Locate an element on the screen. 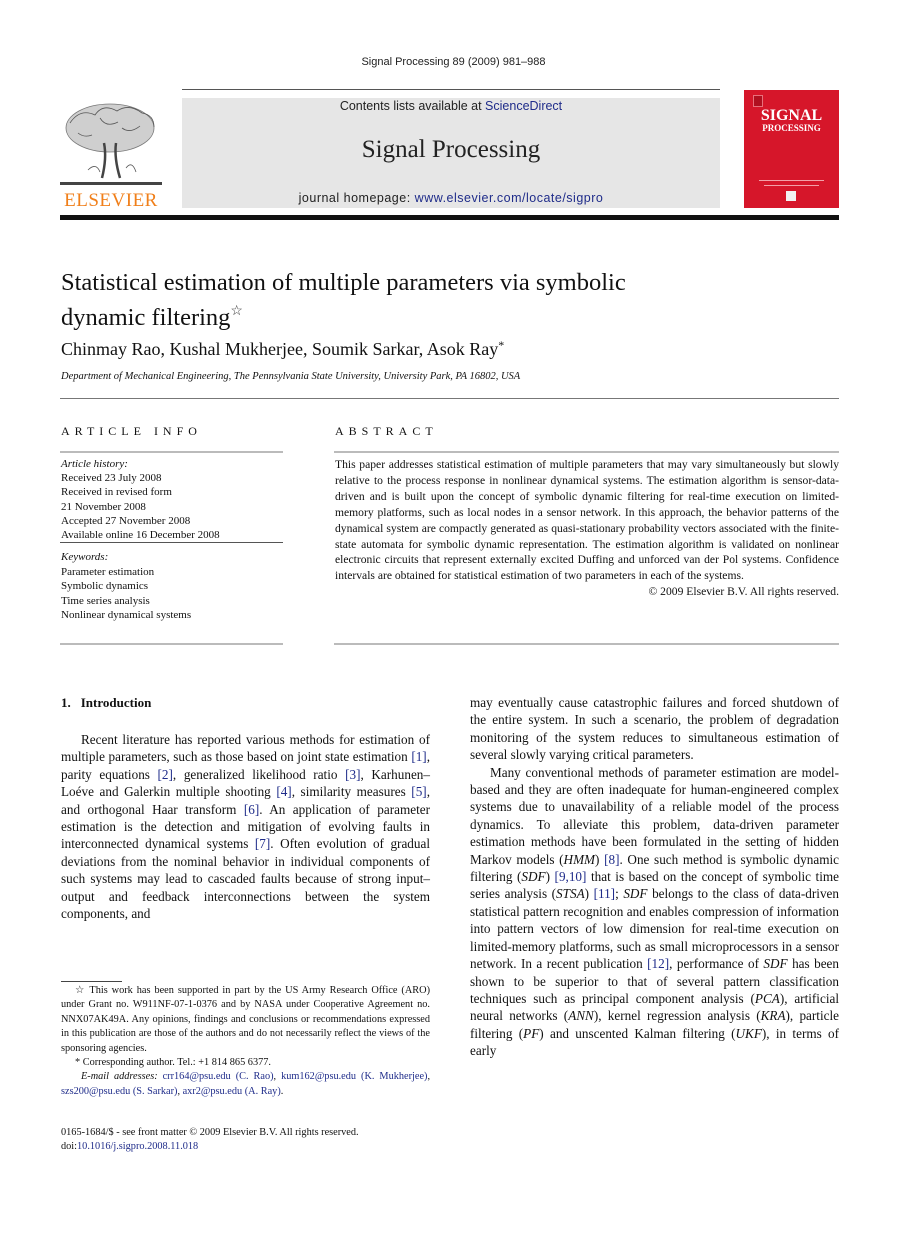  citation-link: [7] is located at coordinates (262, 843).